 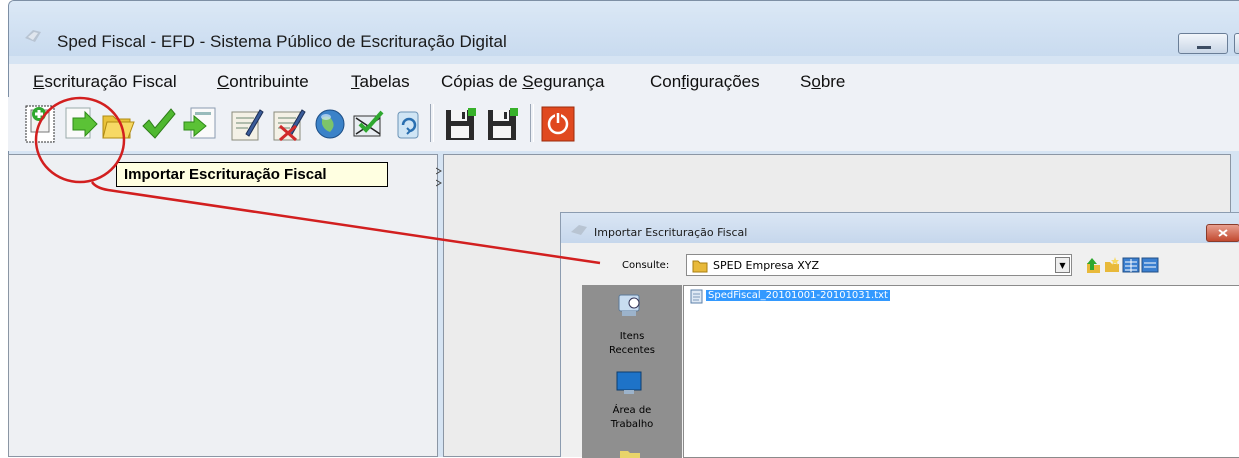 I want to click on place-label: Itens Recentes, so click(x=632, y=343).